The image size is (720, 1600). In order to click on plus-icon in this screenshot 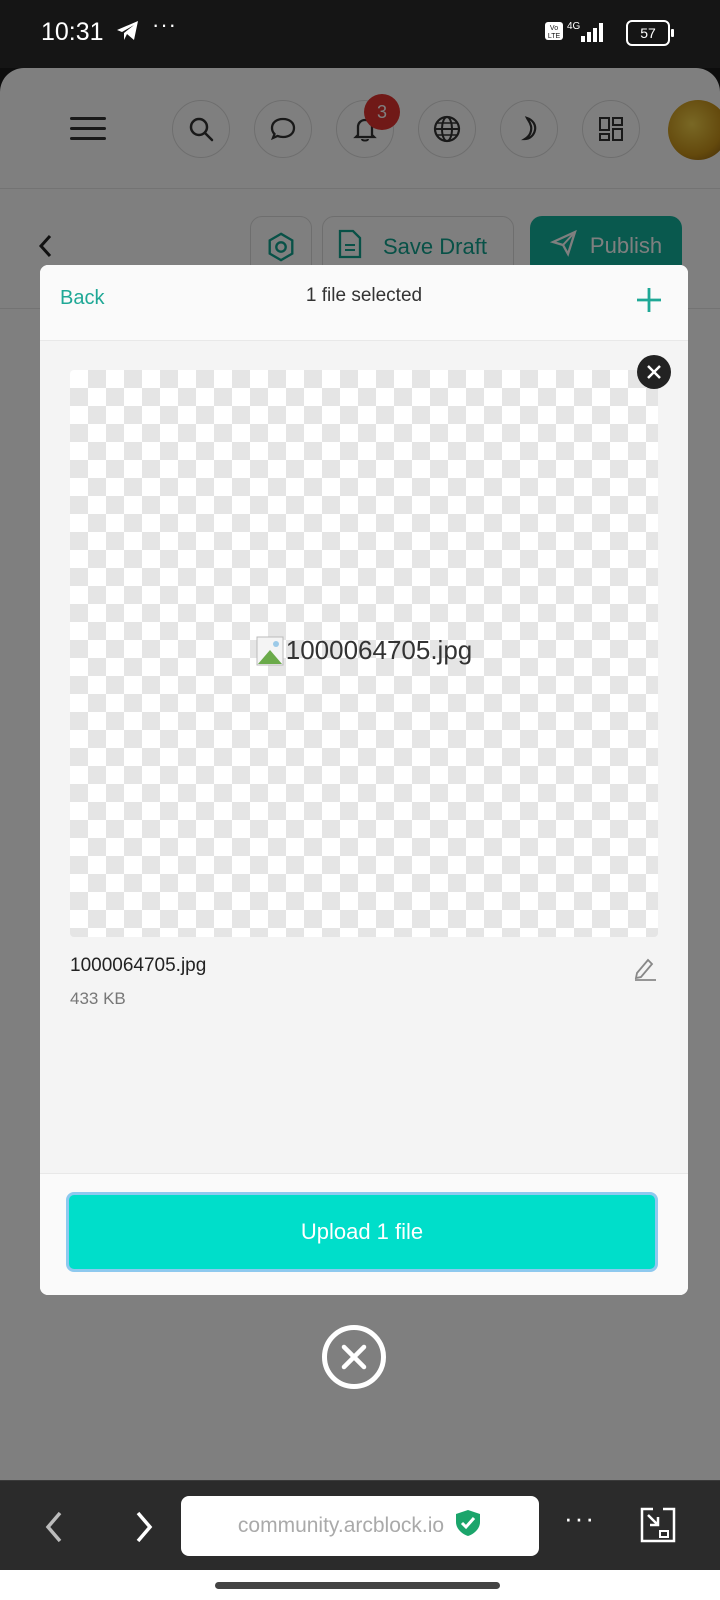, I will do `click(649, 302)`.